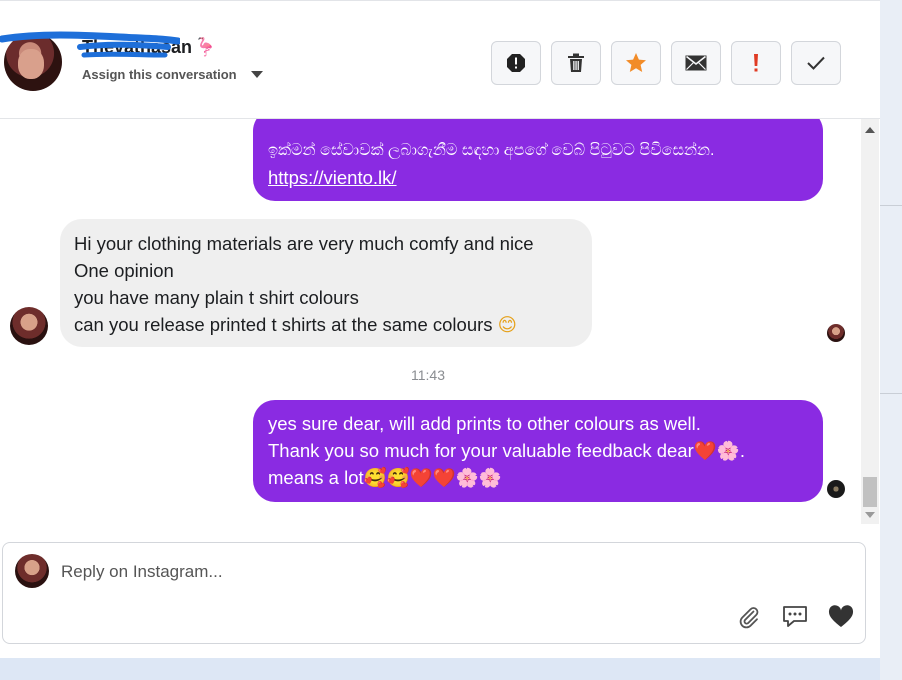 The width and height of the screenshot is (902, 680). I want to click on message-text: One opinion, so click(124, 270).